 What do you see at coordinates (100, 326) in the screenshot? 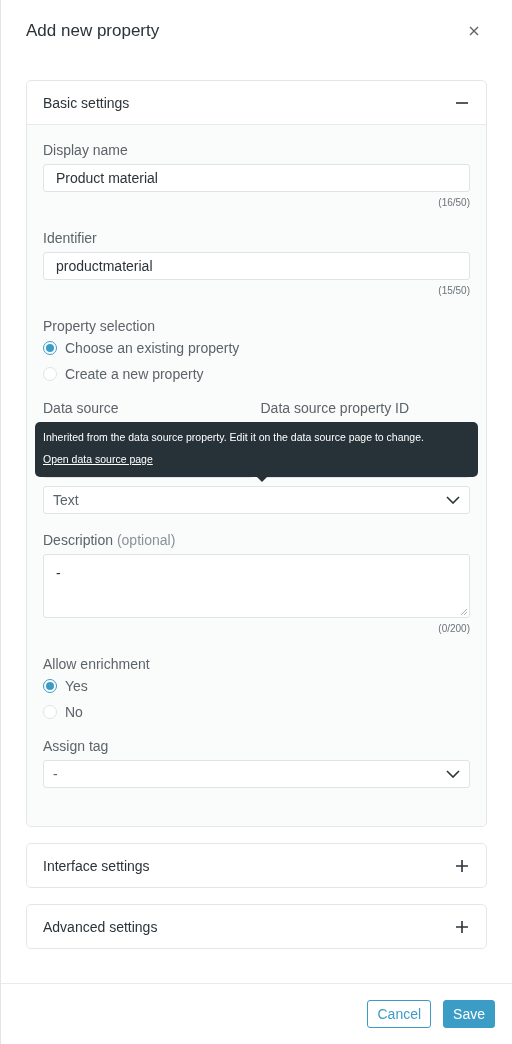
I see `field-label: Property selection` at bounding box center [100, 326].